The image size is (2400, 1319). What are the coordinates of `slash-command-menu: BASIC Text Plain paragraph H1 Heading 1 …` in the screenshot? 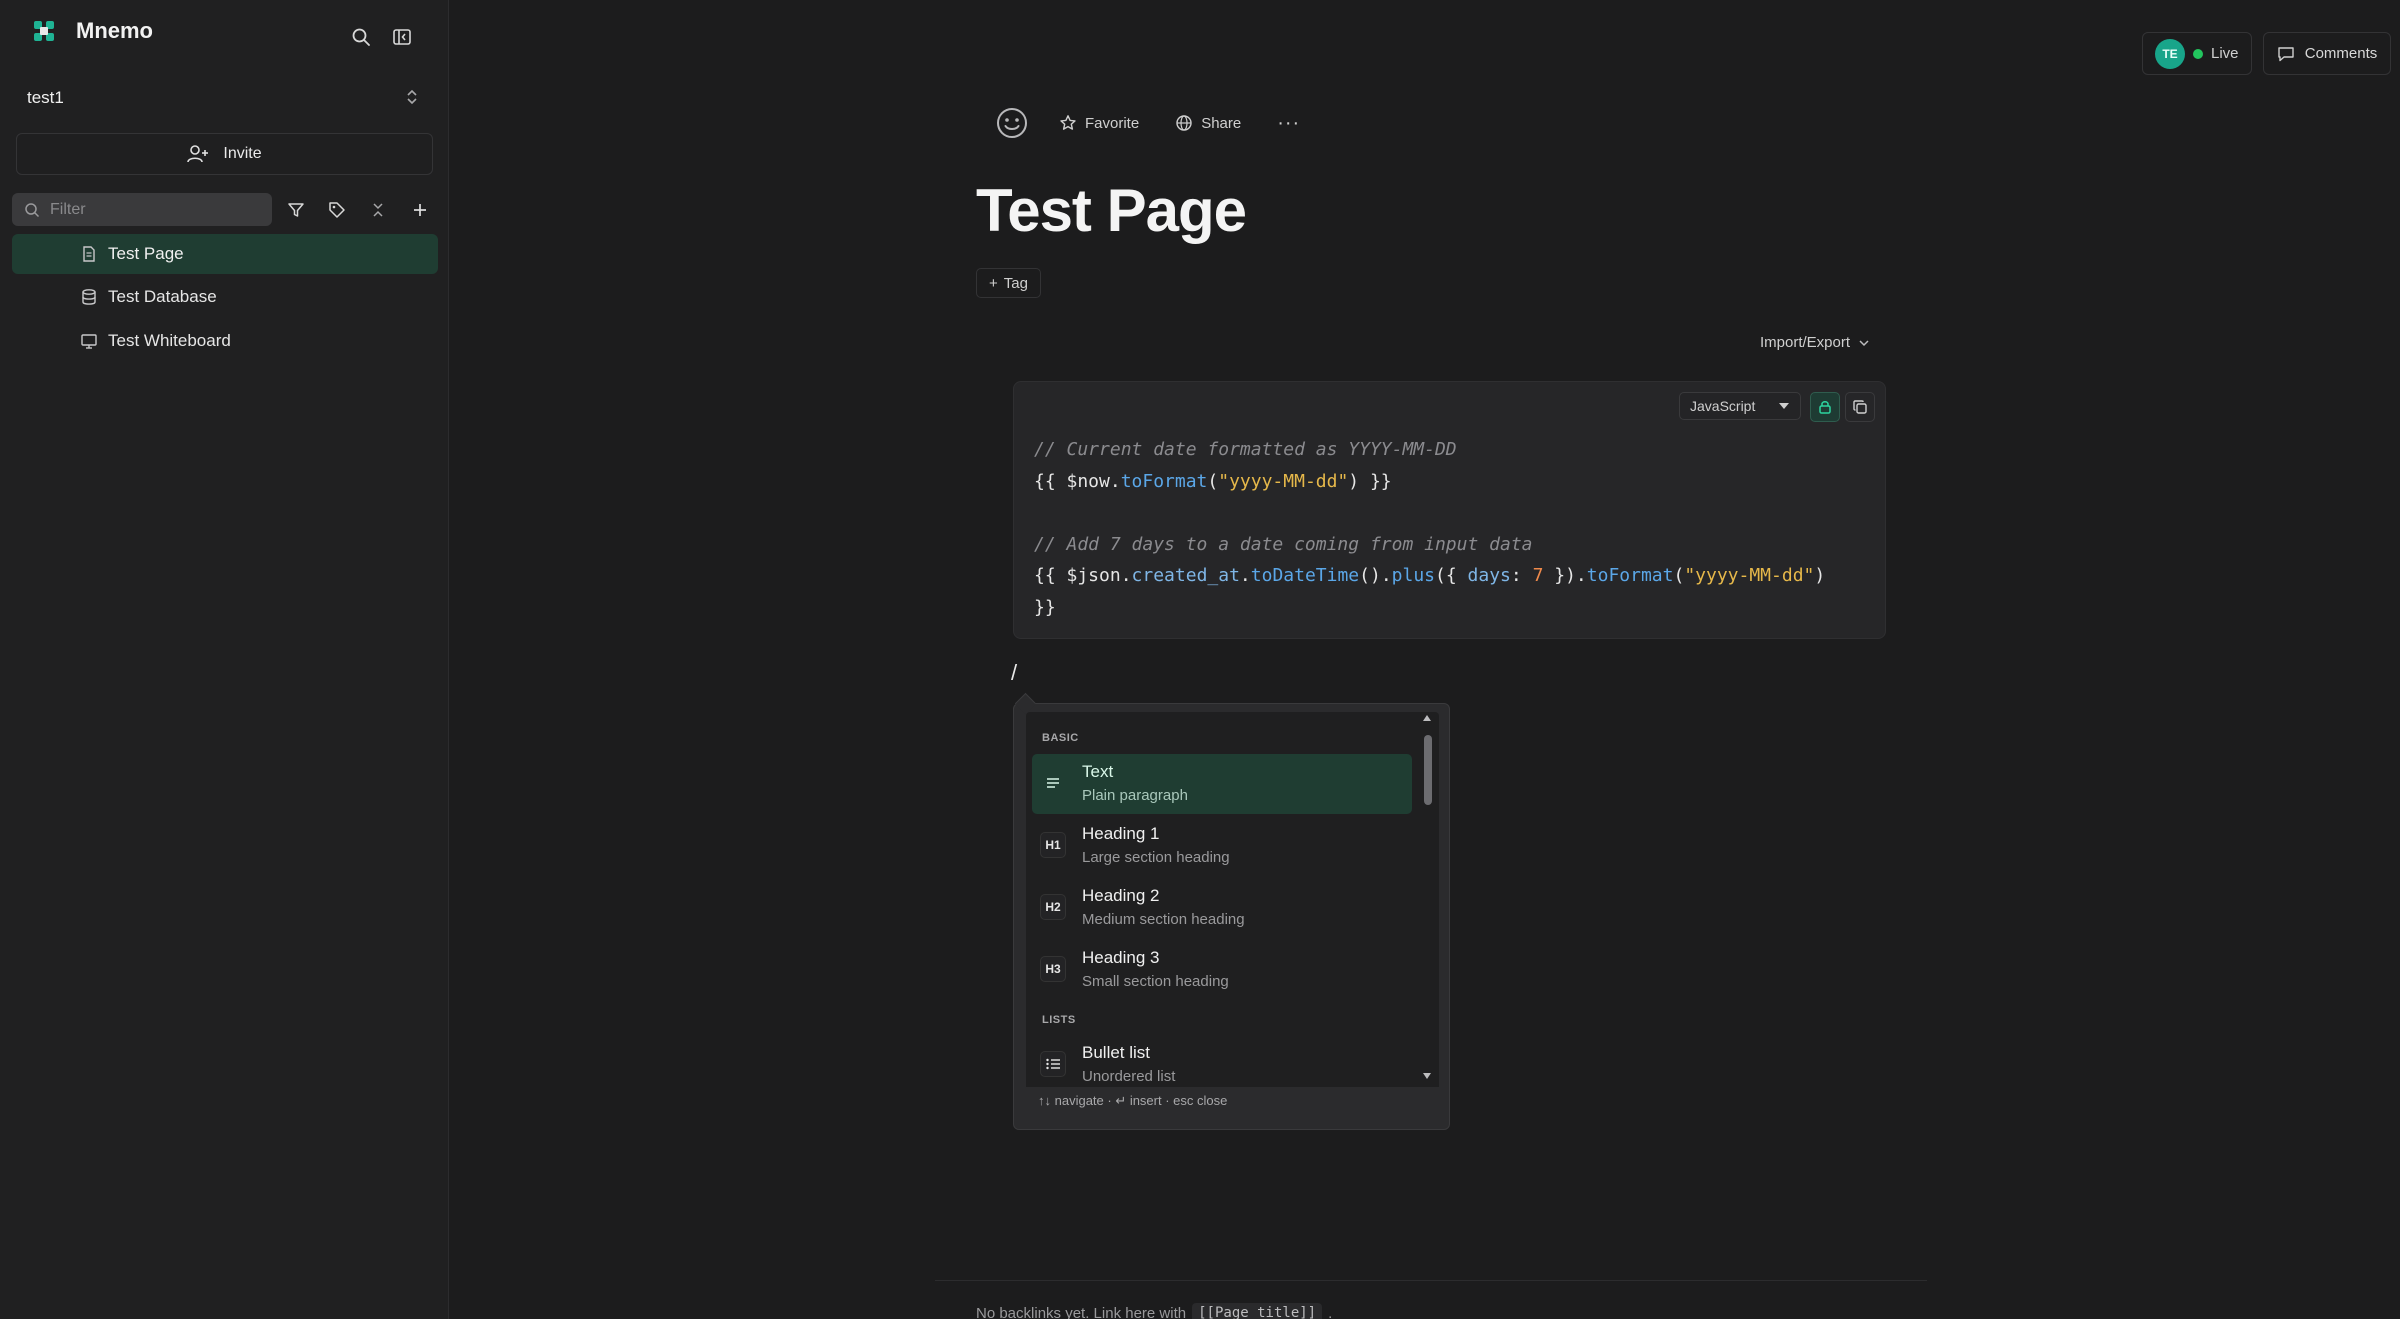 It's located at (1231, 916).